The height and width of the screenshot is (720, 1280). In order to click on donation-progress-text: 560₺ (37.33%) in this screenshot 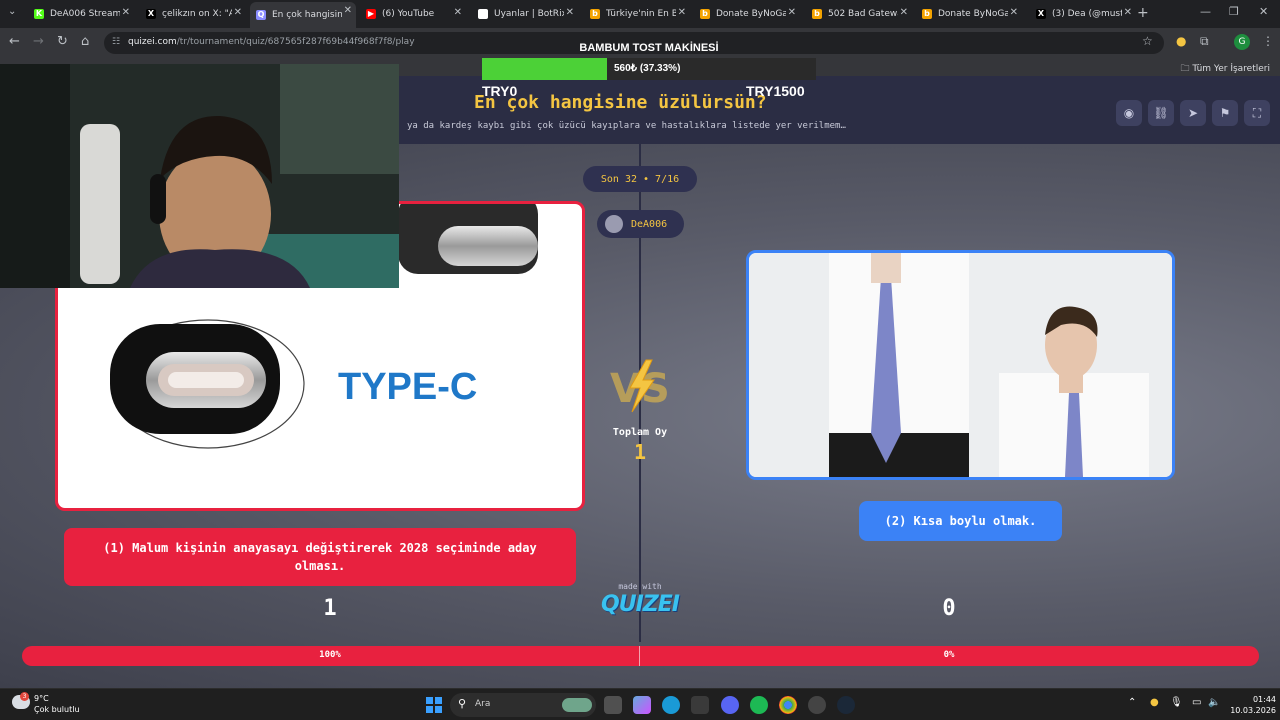, I will do `click(647, 68)`.